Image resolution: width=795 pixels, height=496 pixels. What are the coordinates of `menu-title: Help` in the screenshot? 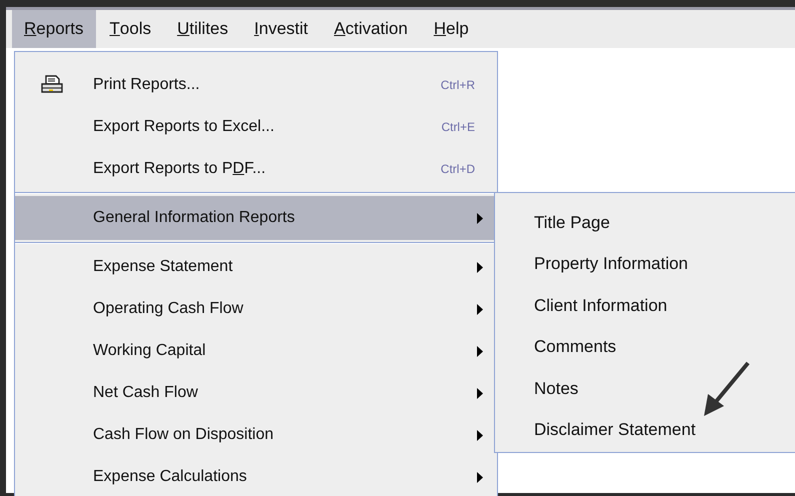 It's located at (451, 29).